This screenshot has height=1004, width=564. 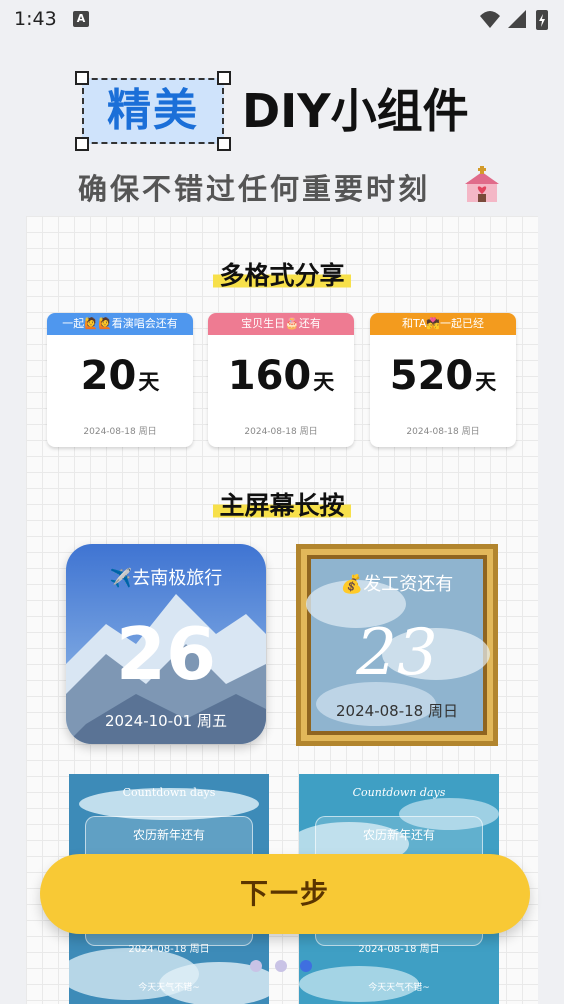 What do you see at coordinates (397, 653) in the screenshot?
I see `widget-number: 23` at bounding box center [397, 653].